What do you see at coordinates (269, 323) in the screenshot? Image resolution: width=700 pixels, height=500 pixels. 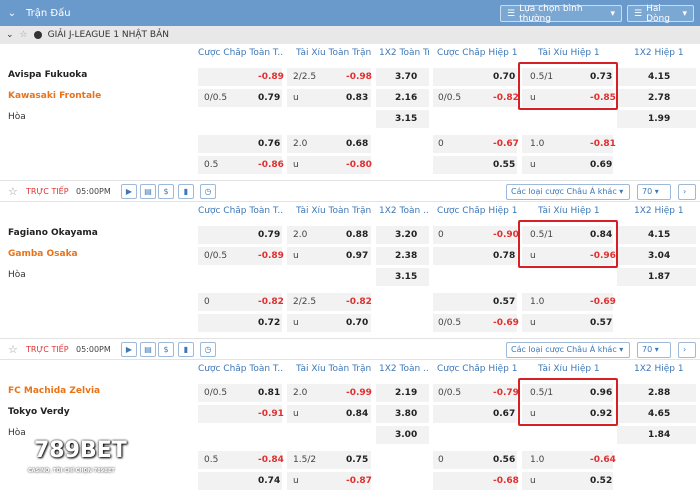 I see `odds-price: 0.72` at bounding box center [269, 323].